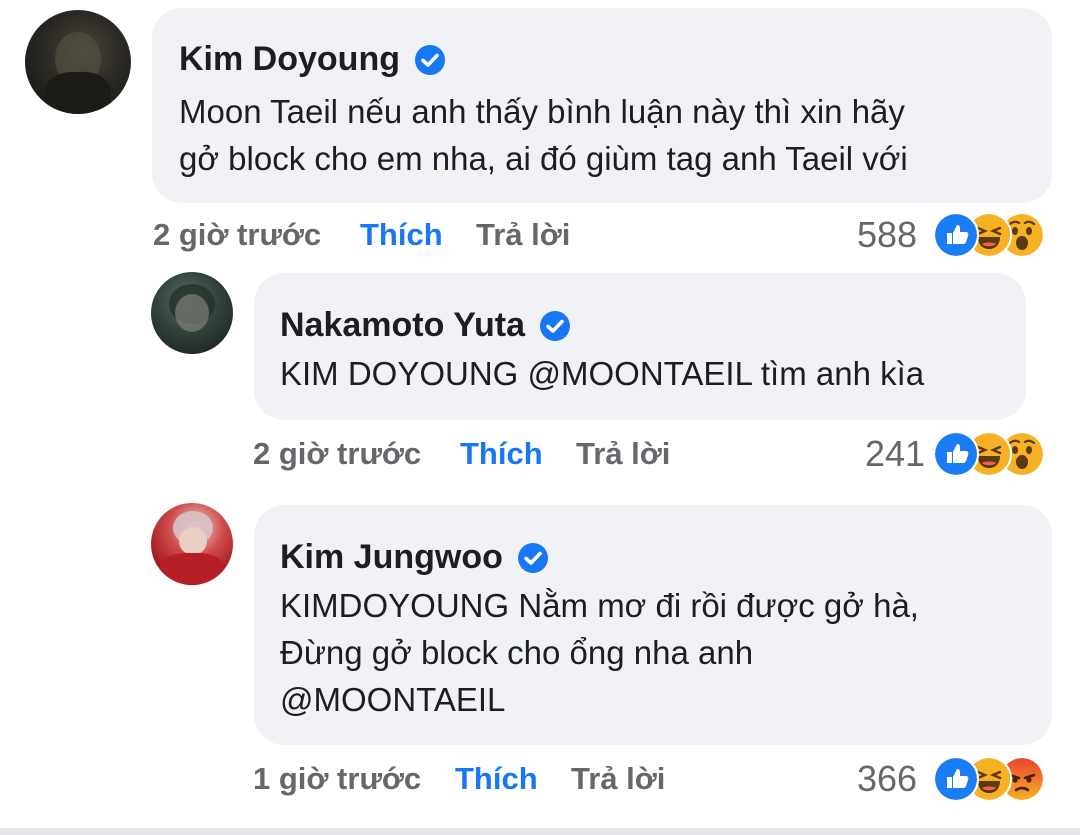 The width and height of the screenshot is (1080, 835). Describe the element at coordinates (78, 62) in the screenshot. I see `avatar-kim-doyoung` at that location.